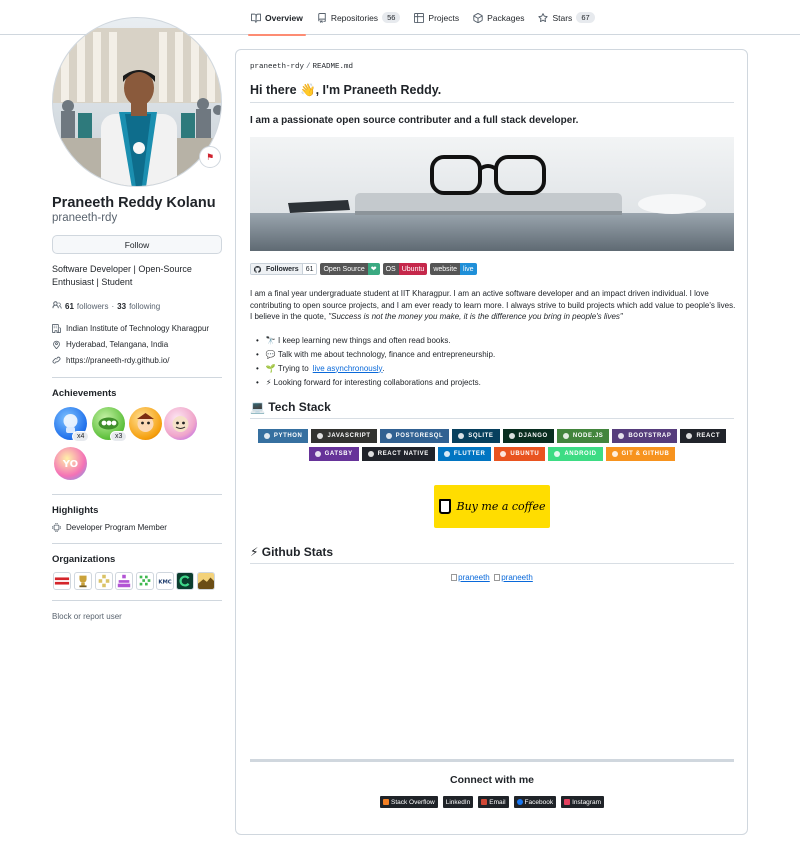 This screenshot has height=851, width=800. I want to click on tech-badge: NODE.JS, so click(583, 436).